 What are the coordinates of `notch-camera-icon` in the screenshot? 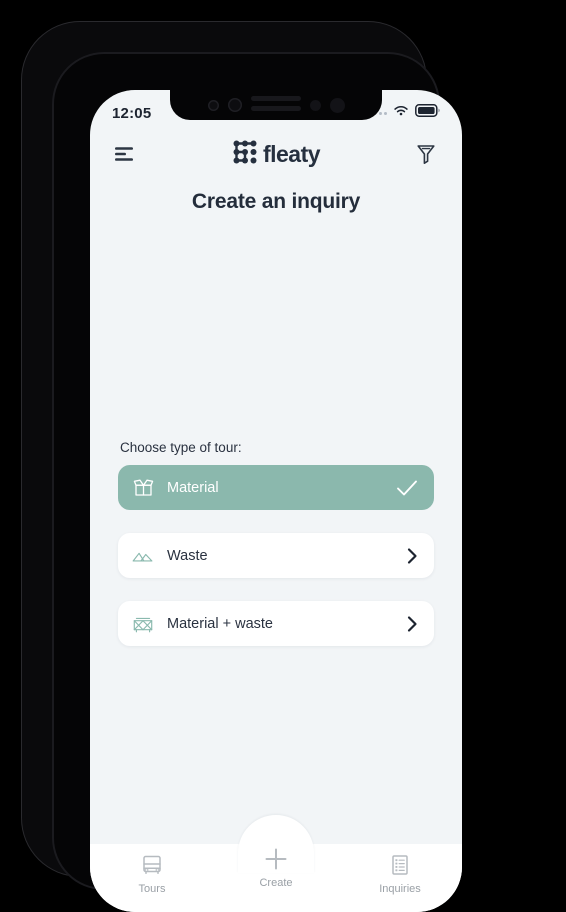 It's located at (234, 105).